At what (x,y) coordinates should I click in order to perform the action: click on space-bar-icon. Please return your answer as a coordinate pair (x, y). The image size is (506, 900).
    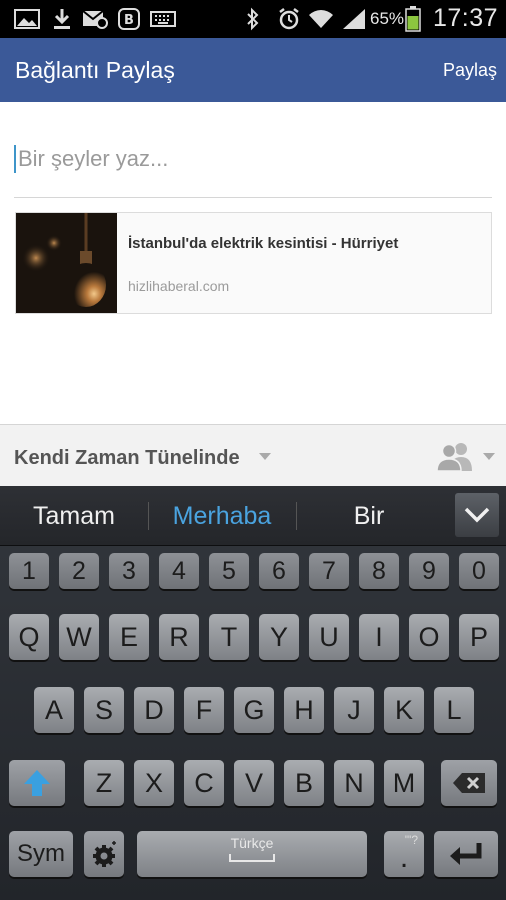
    Looking at the image, I should click on (252, 858).